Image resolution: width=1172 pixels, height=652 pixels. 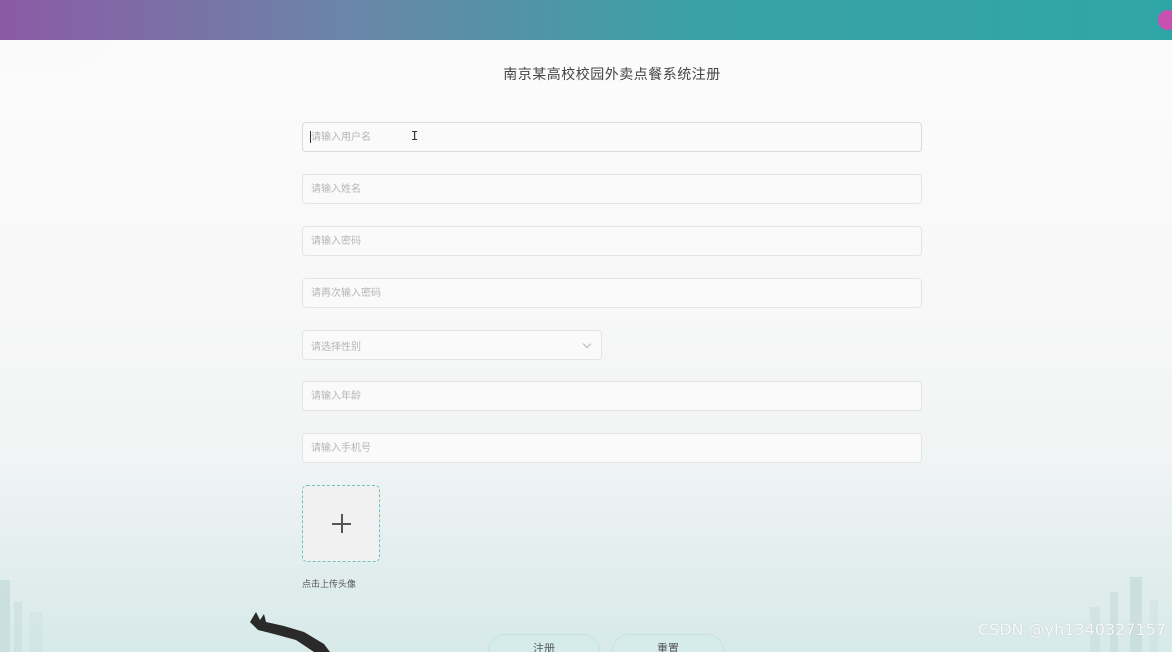 What do you see at coordinates (452, 345) in the screenshot?
I see `gender-select: 请选择性别` at bounding box center [452, 345].